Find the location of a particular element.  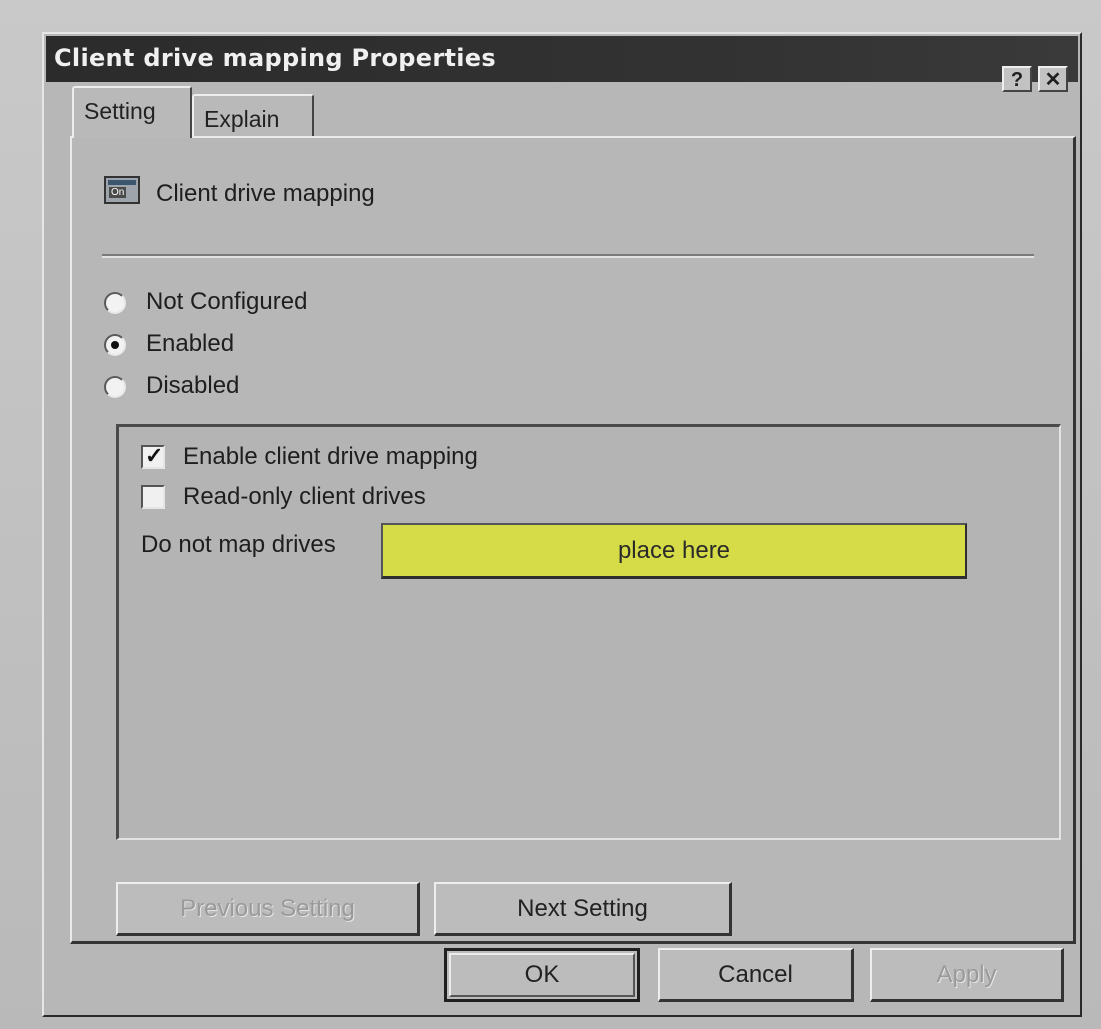

read-only-checkbox is located at coordinates (153, 497).